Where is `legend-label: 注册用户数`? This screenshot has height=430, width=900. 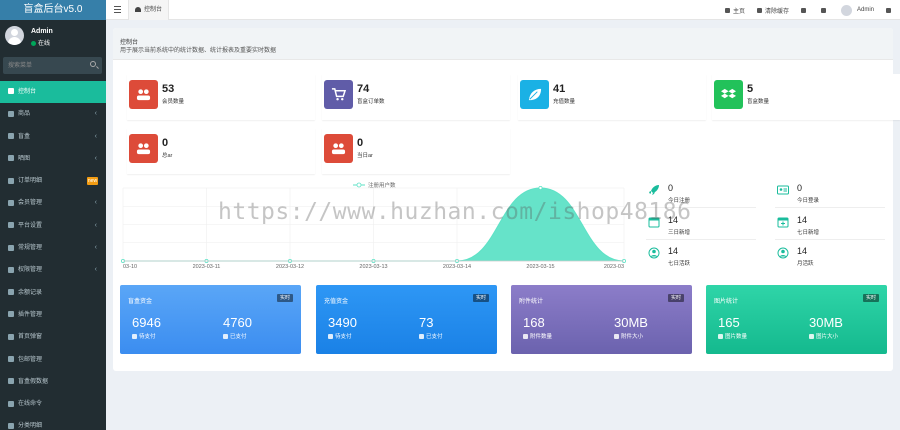 legend-label: 注册用户数 is located at coordinates (382, 185).